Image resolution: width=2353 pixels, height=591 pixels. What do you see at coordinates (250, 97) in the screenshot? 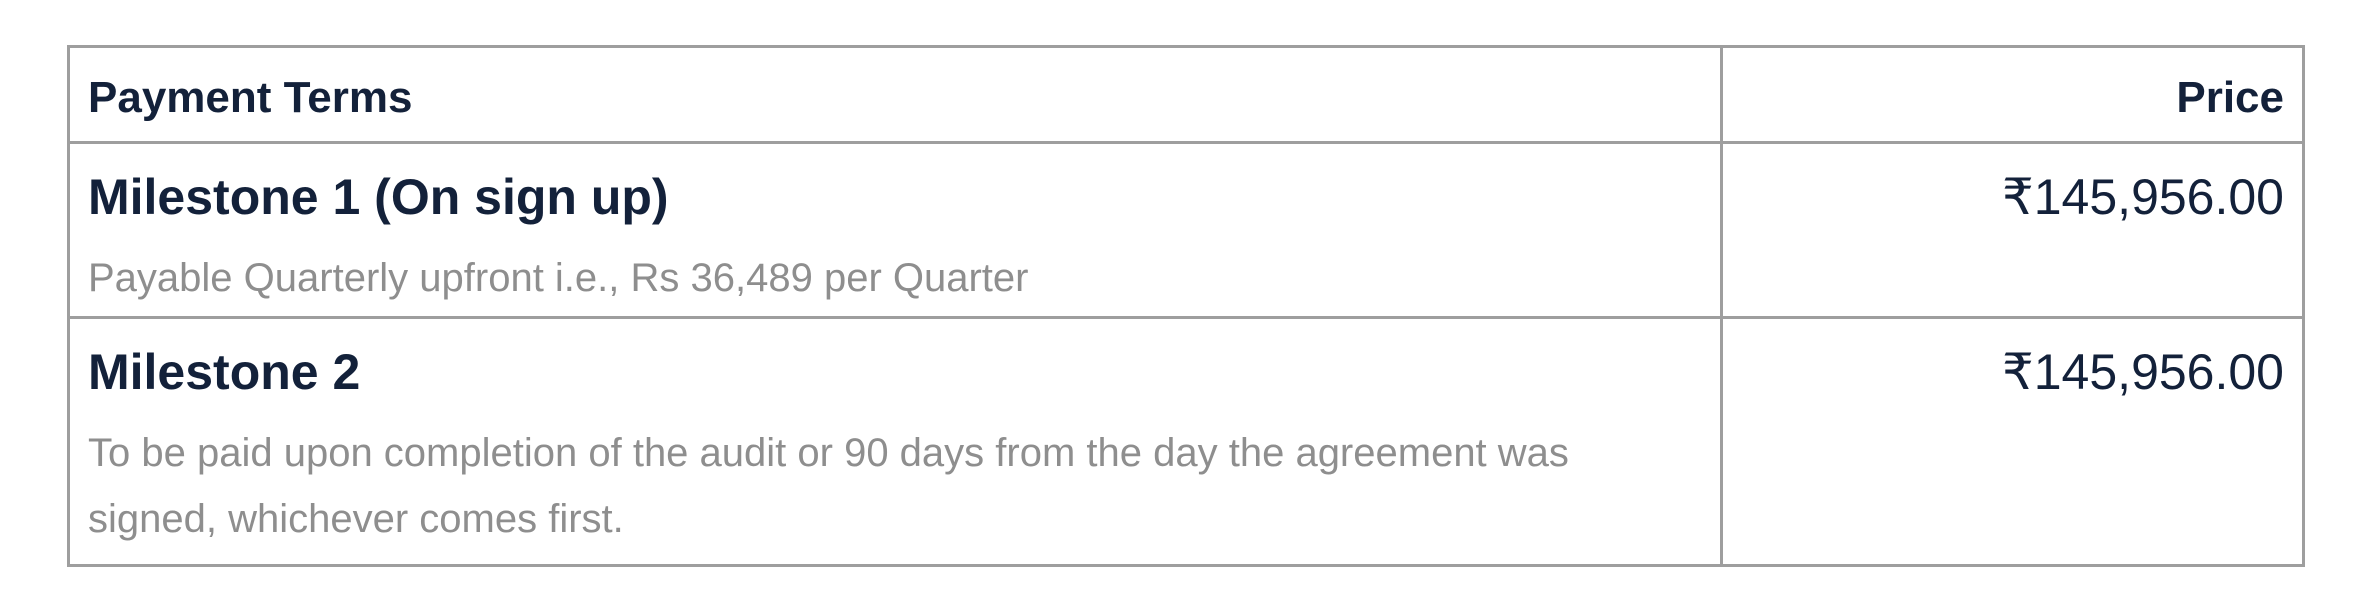
I see `header-payment-terms-label: Payment Terms` at bounding box center [250, 97].